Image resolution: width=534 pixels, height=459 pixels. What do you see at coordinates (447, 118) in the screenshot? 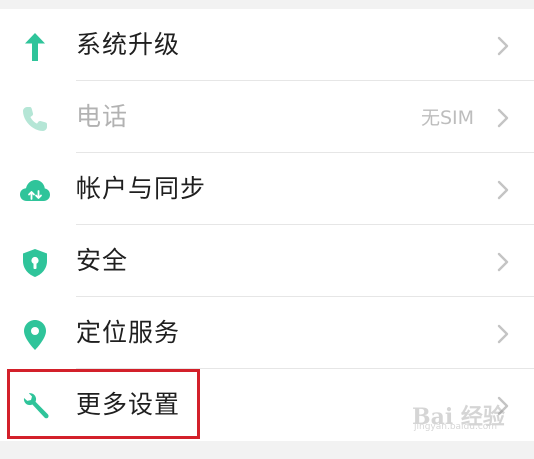
I see `status-value: 无SIM` at bounding box center [447, 118].